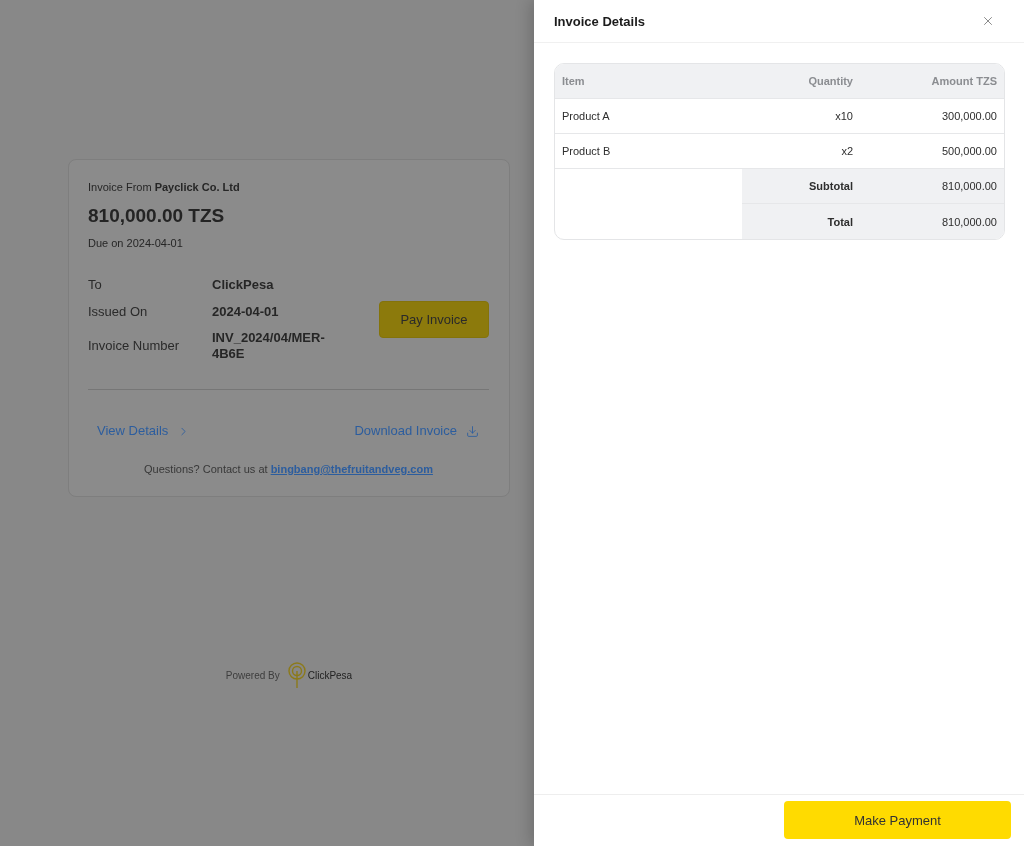 This screenshot has height=846, width=1024. Describe the element at coordinates (801, 186) in the screenshot. I see `summary-label: Subtotal` at that location.